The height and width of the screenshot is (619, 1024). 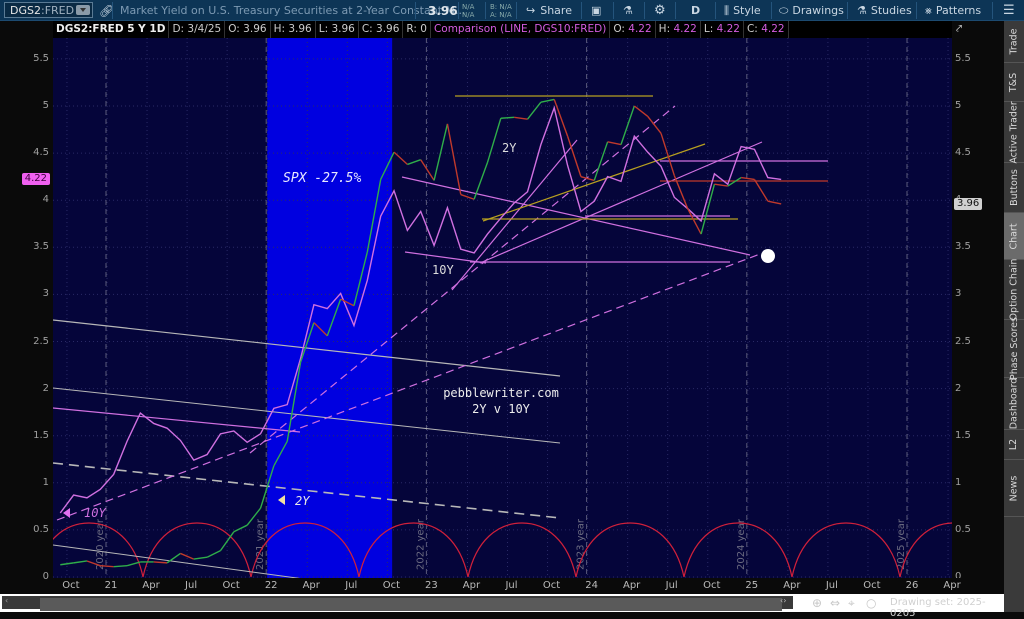 What do you see at coordinates (660, 10) in the screenshot?
I see `gear-icon: ⚙` at bounding box center [660, 10].